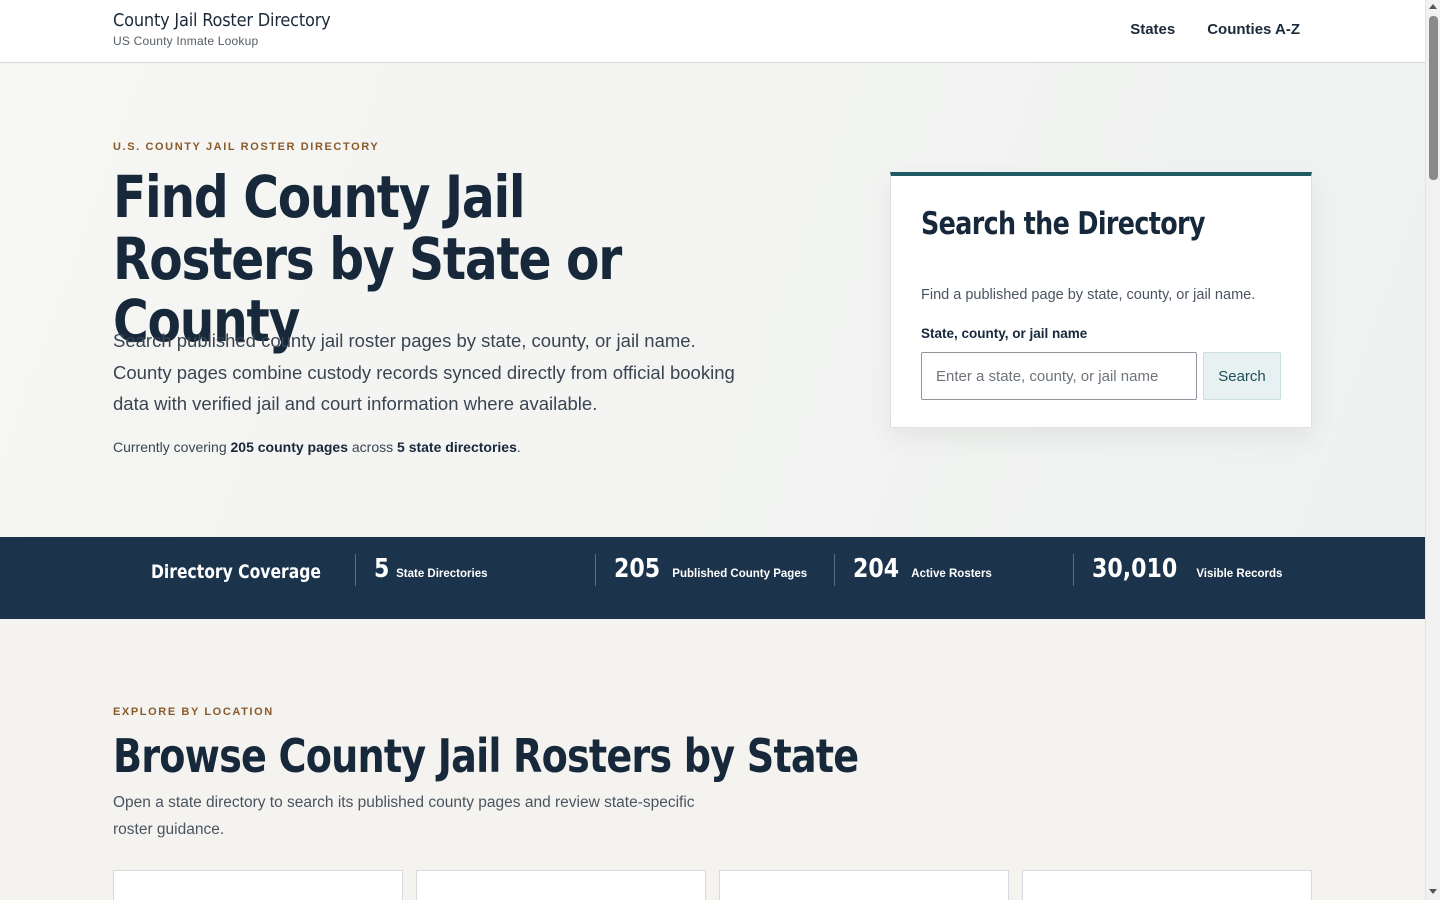 This screenshot has height=900, width=1440. Describe the element at coordinates (457, 447) in the screenshot. I see `coverage-state-directories: 5 state directories` at that location.